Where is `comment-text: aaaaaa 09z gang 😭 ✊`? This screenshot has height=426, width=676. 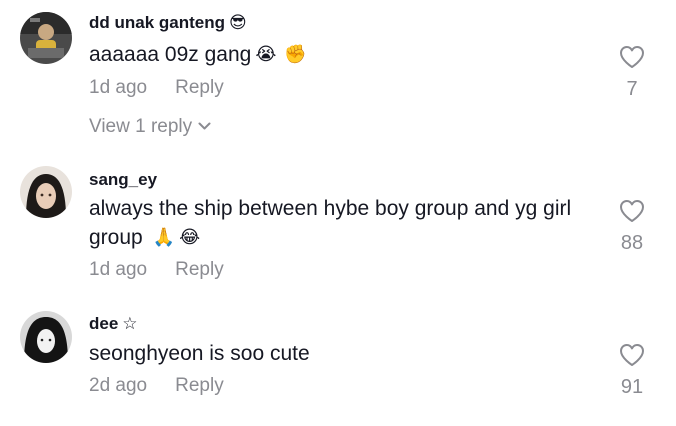 comment-text: aaaaaa 09z gang 😭 ✊ is located at coordinates (339, 54).